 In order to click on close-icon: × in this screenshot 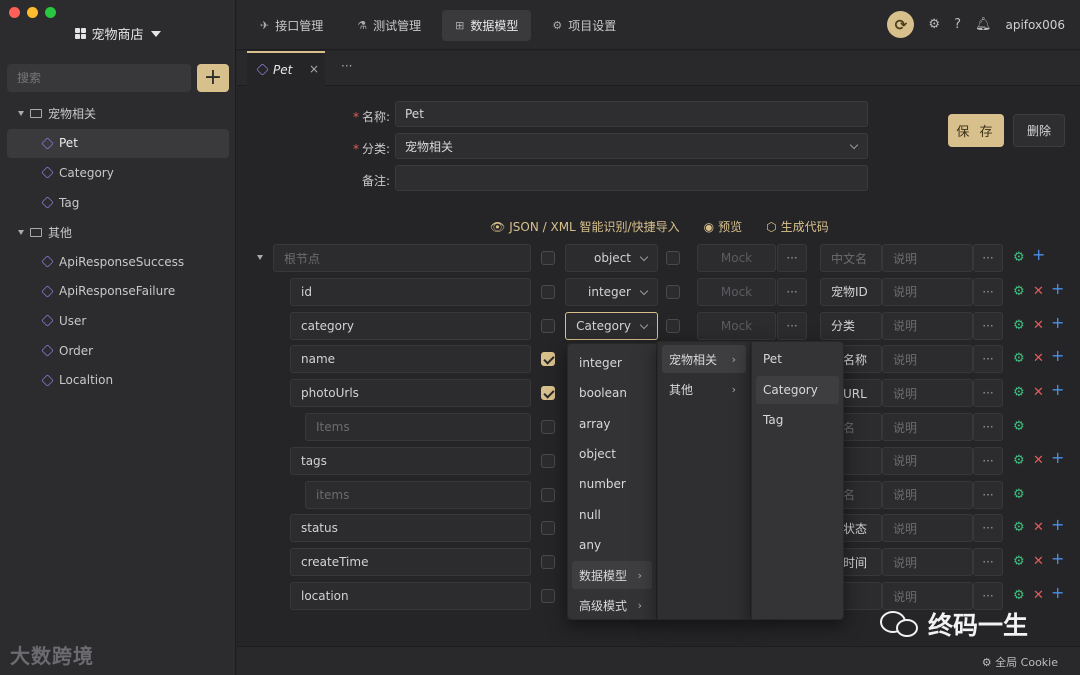, I will do `click(314, 69)`.